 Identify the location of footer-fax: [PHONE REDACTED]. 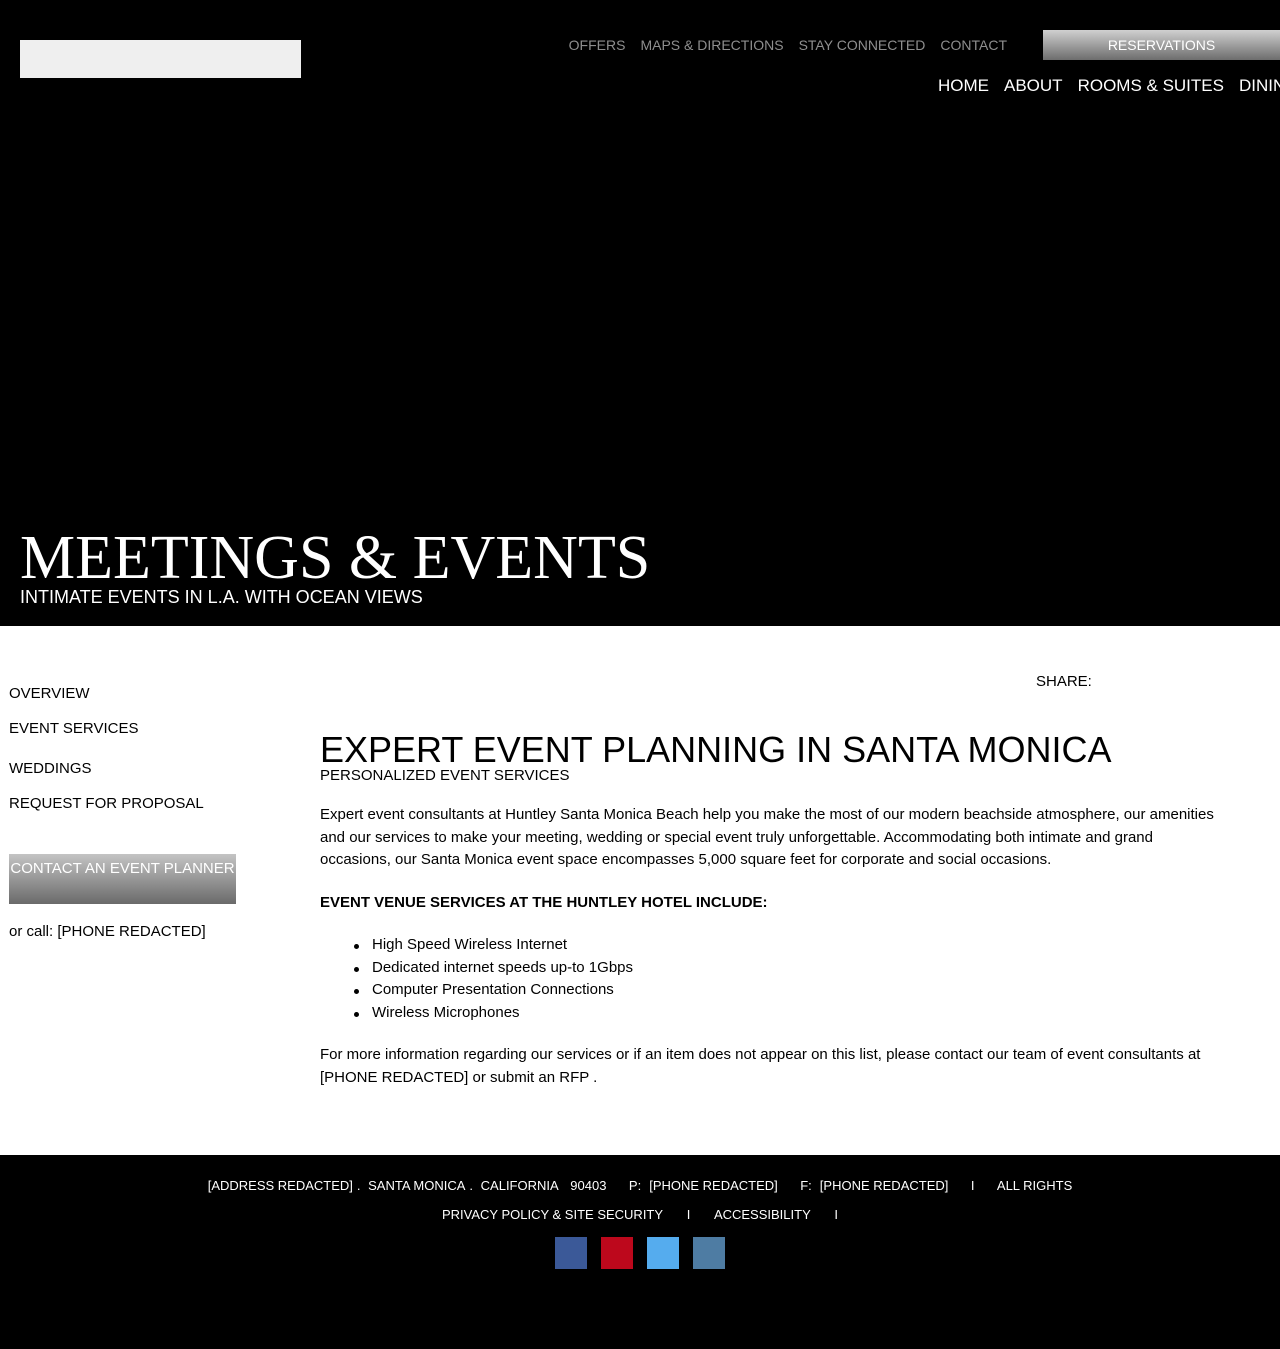
(884, 1186).